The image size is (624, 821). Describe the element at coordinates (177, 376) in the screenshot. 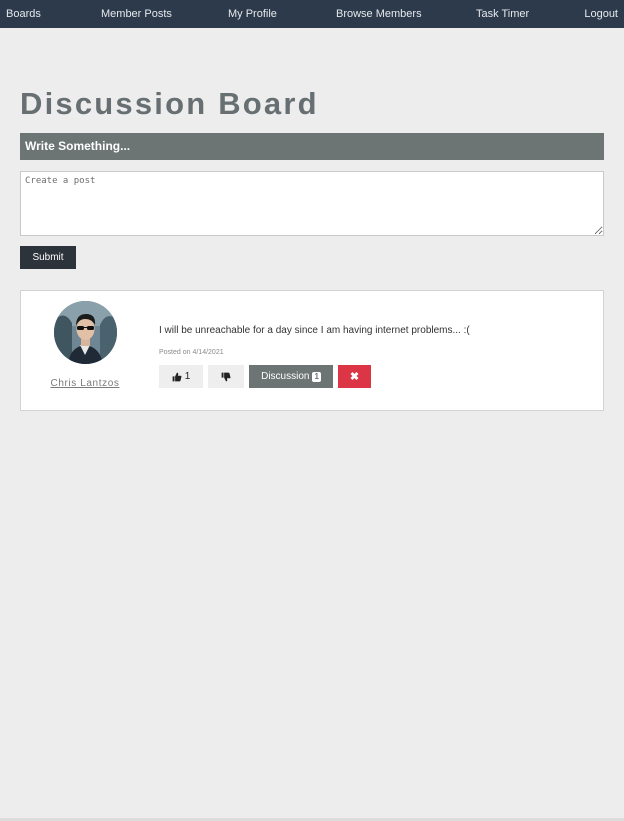

I see `thumbs-up-icon` at that location.